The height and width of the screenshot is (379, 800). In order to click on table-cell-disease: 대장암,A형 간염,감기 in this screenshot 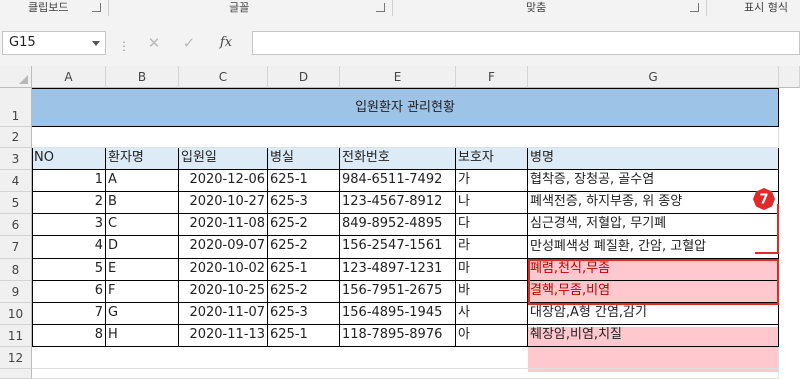, I will do `click(653, 314)`.